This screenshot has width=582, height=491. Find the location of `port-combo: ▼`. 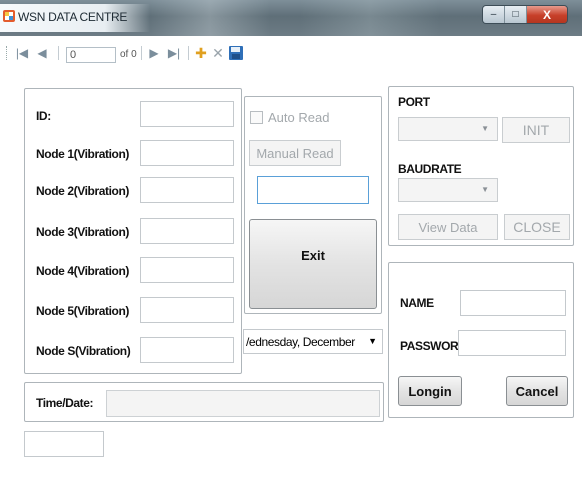

port-combo: ▼ is located at coordinates (448, 129).